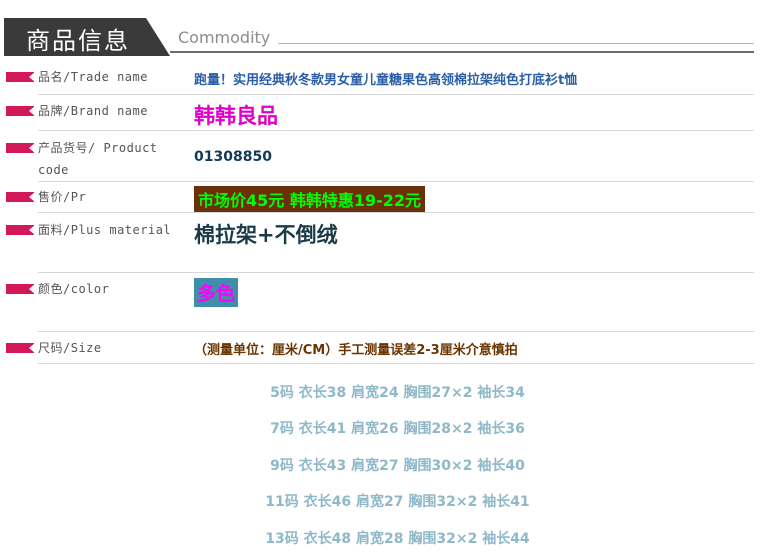 The width and height of the screenshot is (761, 560). What do you see at coordinates (397, 393) in the screenshot?
I see `size-chart-line: 5码 衣长38 肩宽24 胸围27×2 袖长34` at bounding box center [397, 393].